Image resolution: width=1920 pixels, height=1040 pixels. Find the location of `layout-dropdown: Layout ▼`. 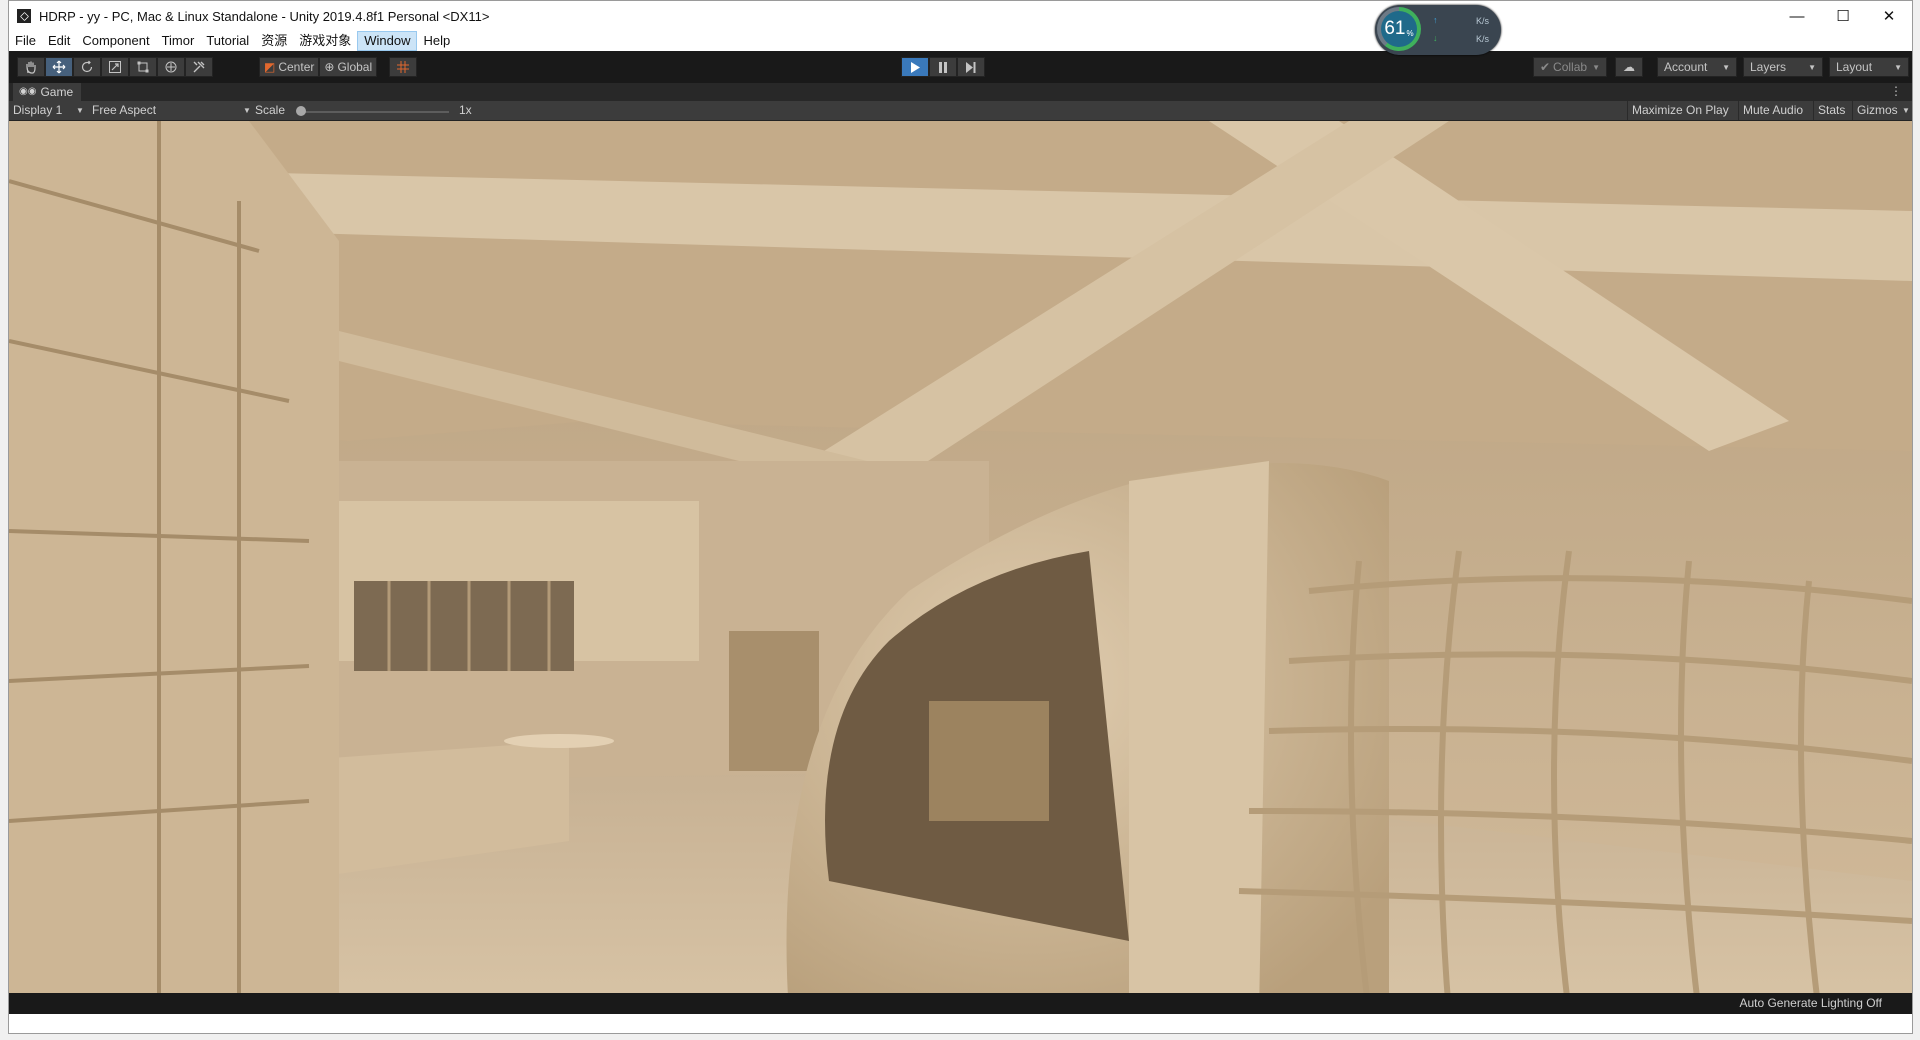

layout-dropdown: Layout ▼ is located at coordinates (1869, 67).